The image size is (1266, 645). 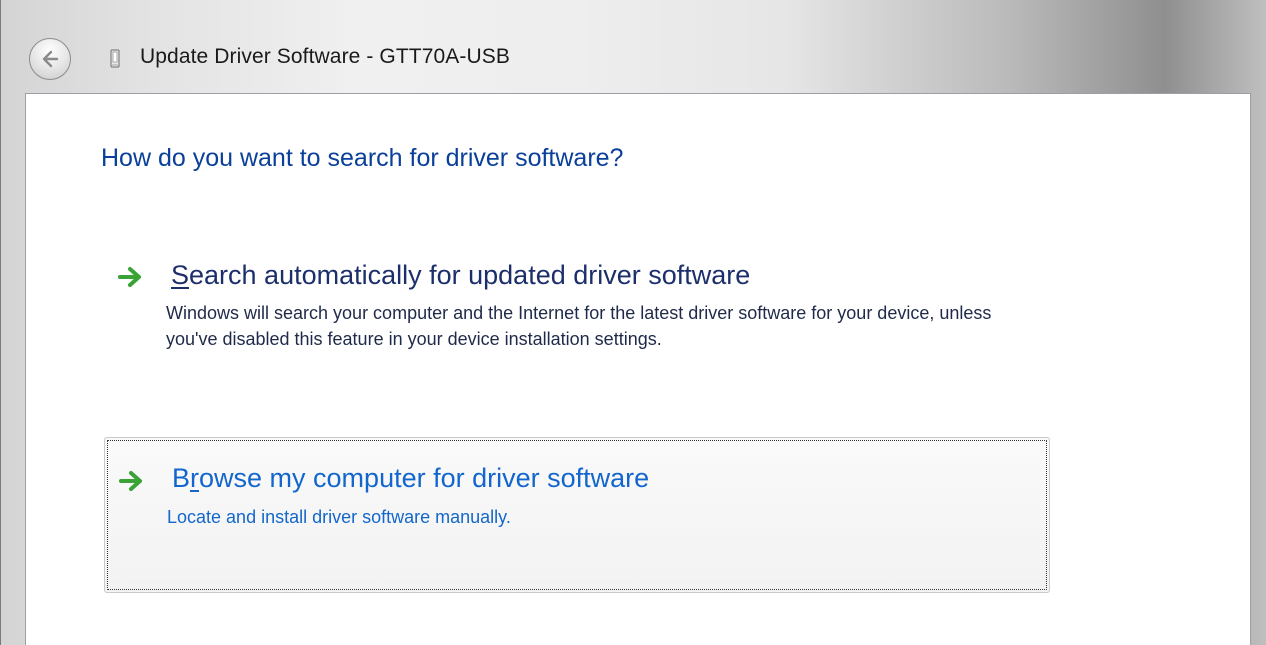 What do you see at coordinates (195, 478) in the screenshot?
I see `accelerator-letter: r` at bounding box center [195, 478].